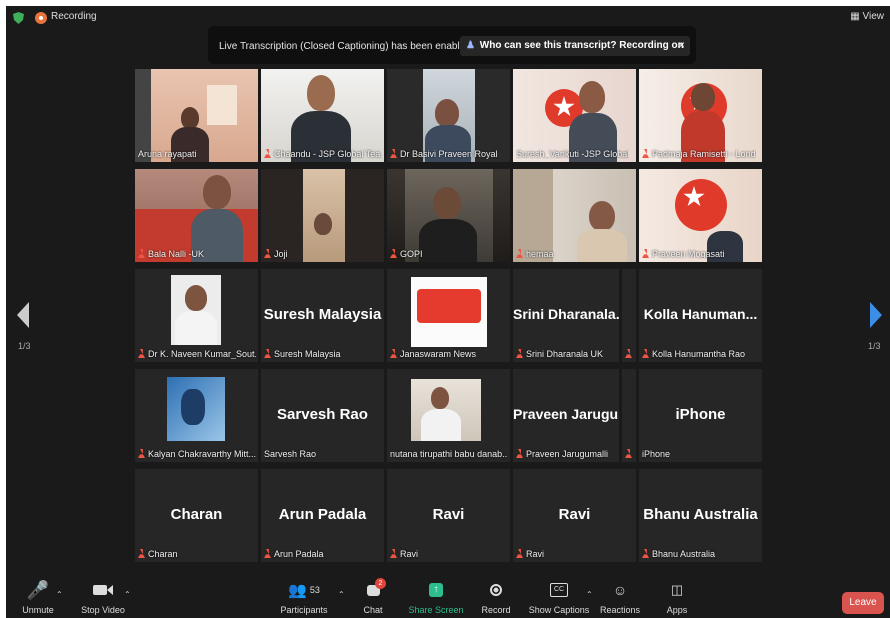 The height and width of the screenshot is (618, 890). Describe the element at coordinates (290, 454) in the screenshot. I see `participant-name: Sarvesh Rao` at that location.